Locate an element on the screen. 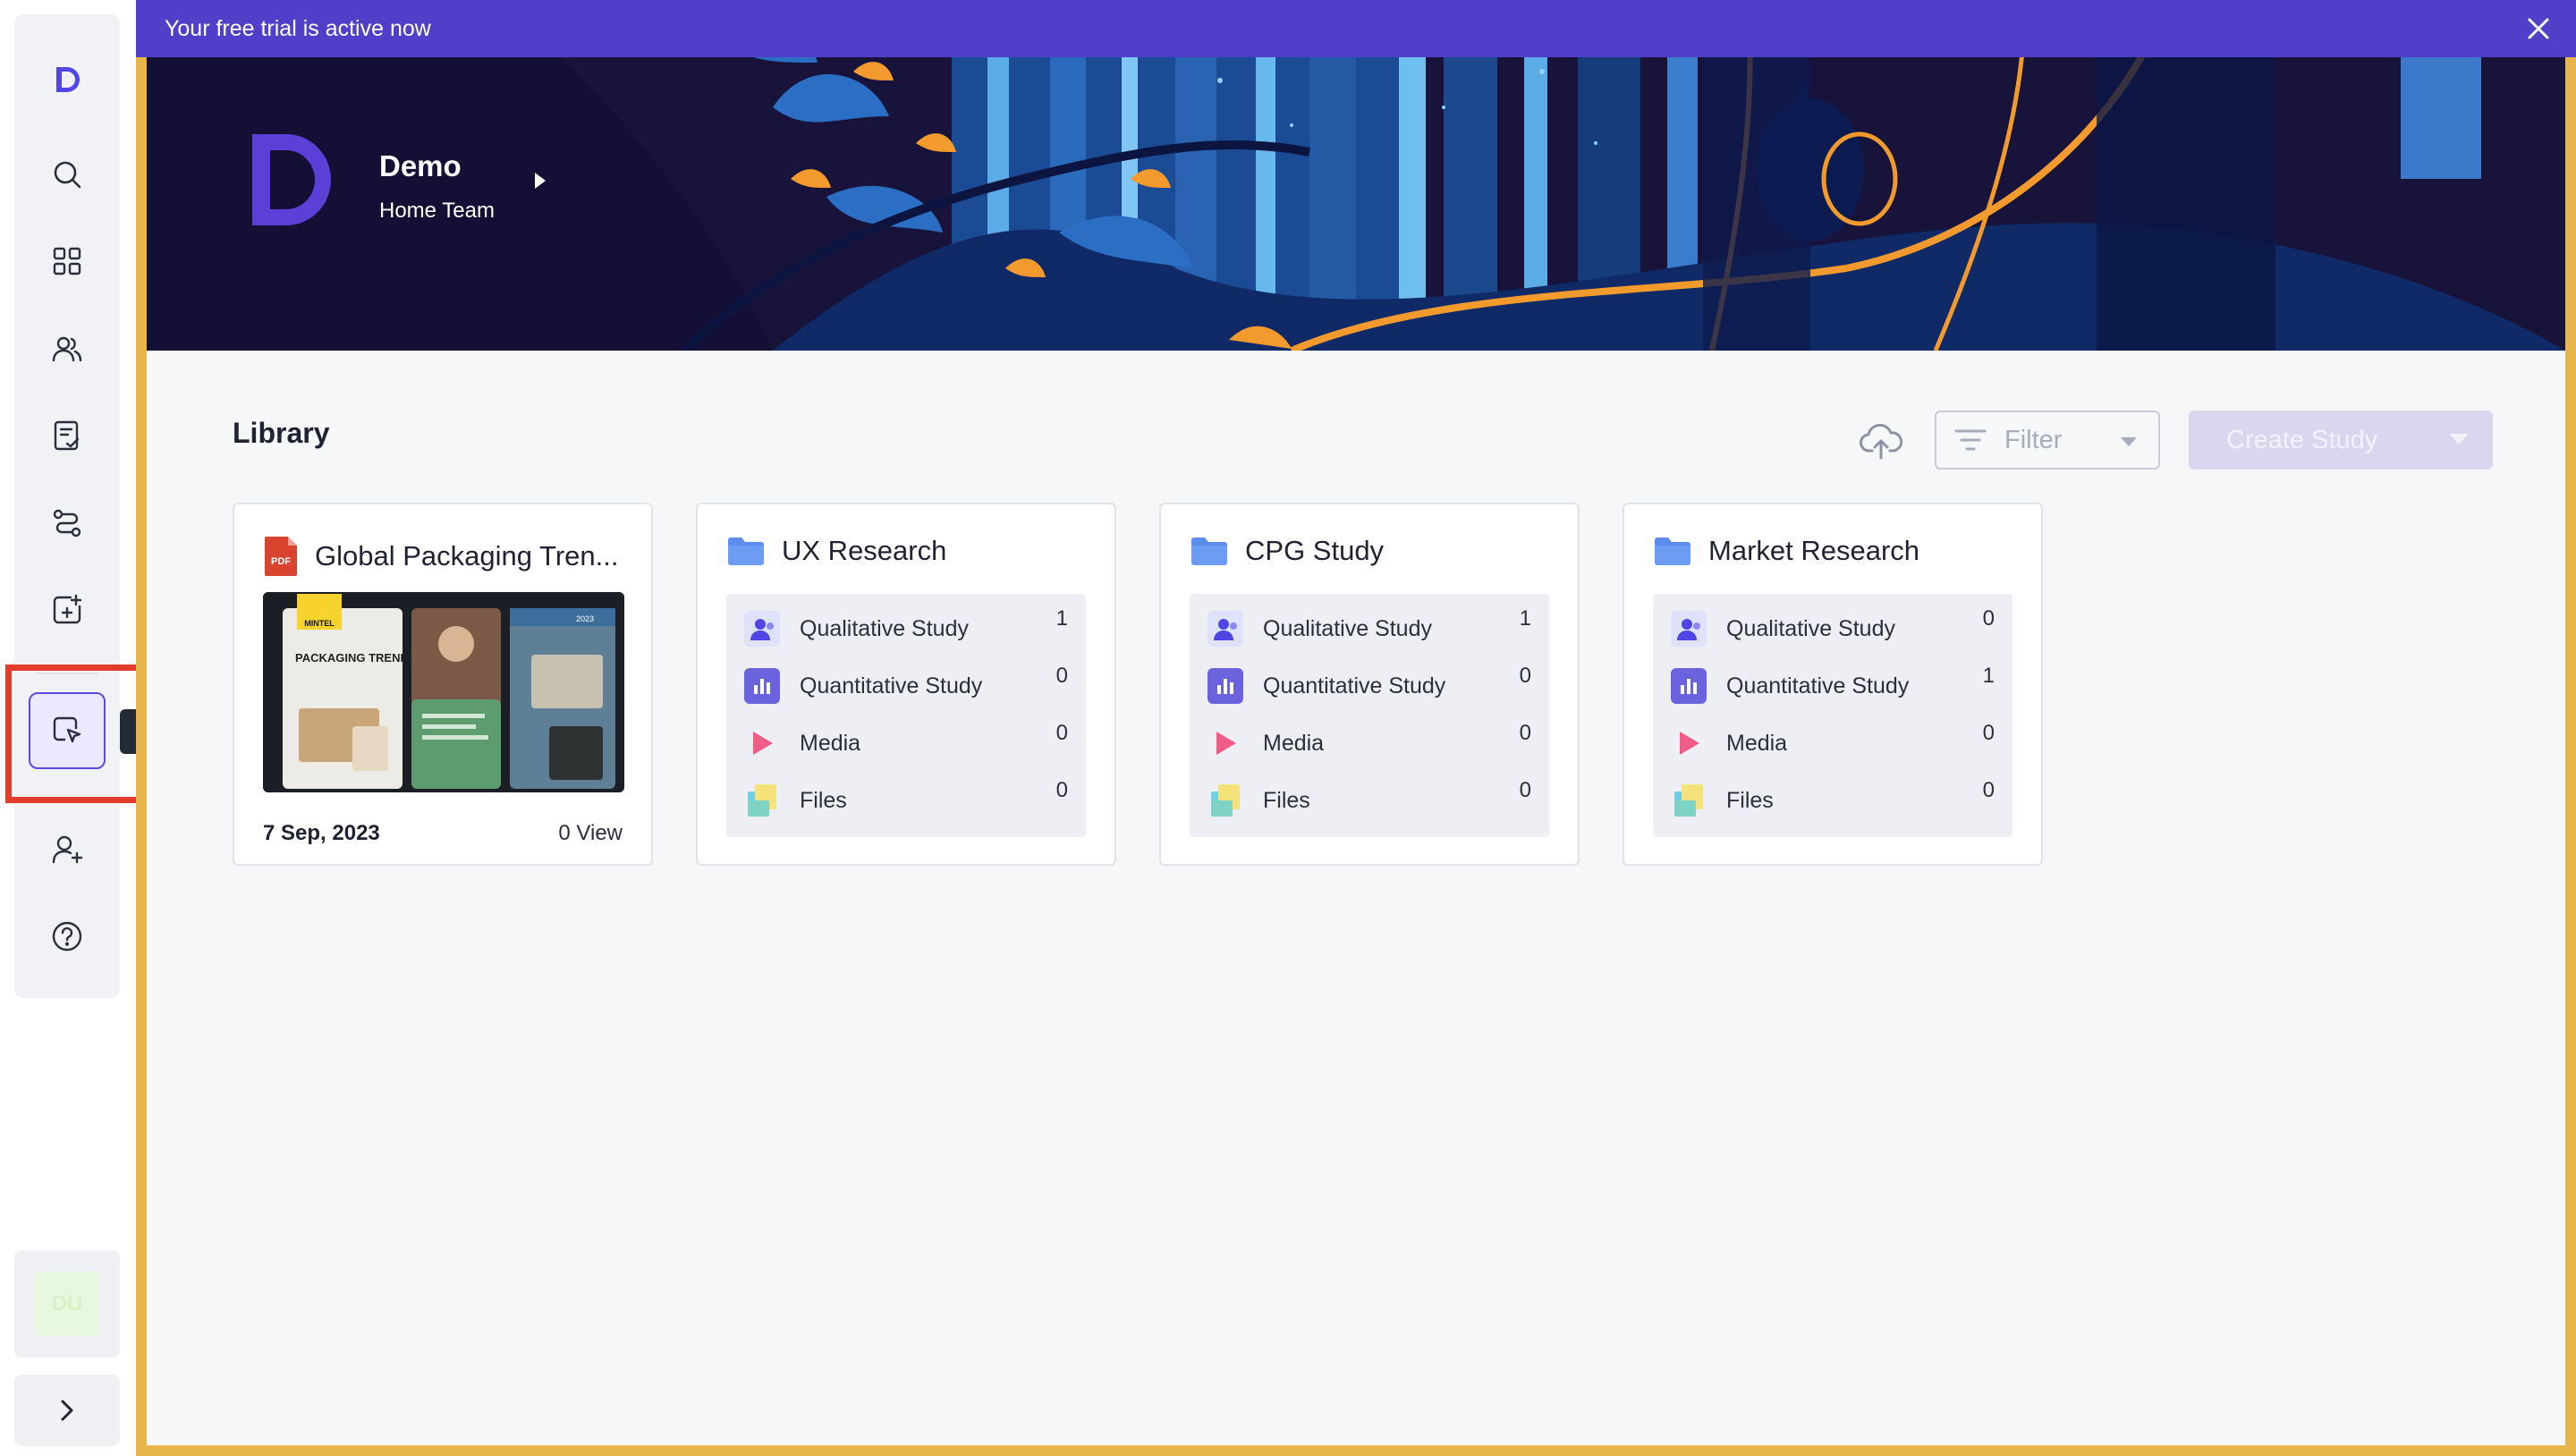 The width and height of the screenshot is (2576, 1456). create-study-label: Create Study is located at coordinates (2302, 439).